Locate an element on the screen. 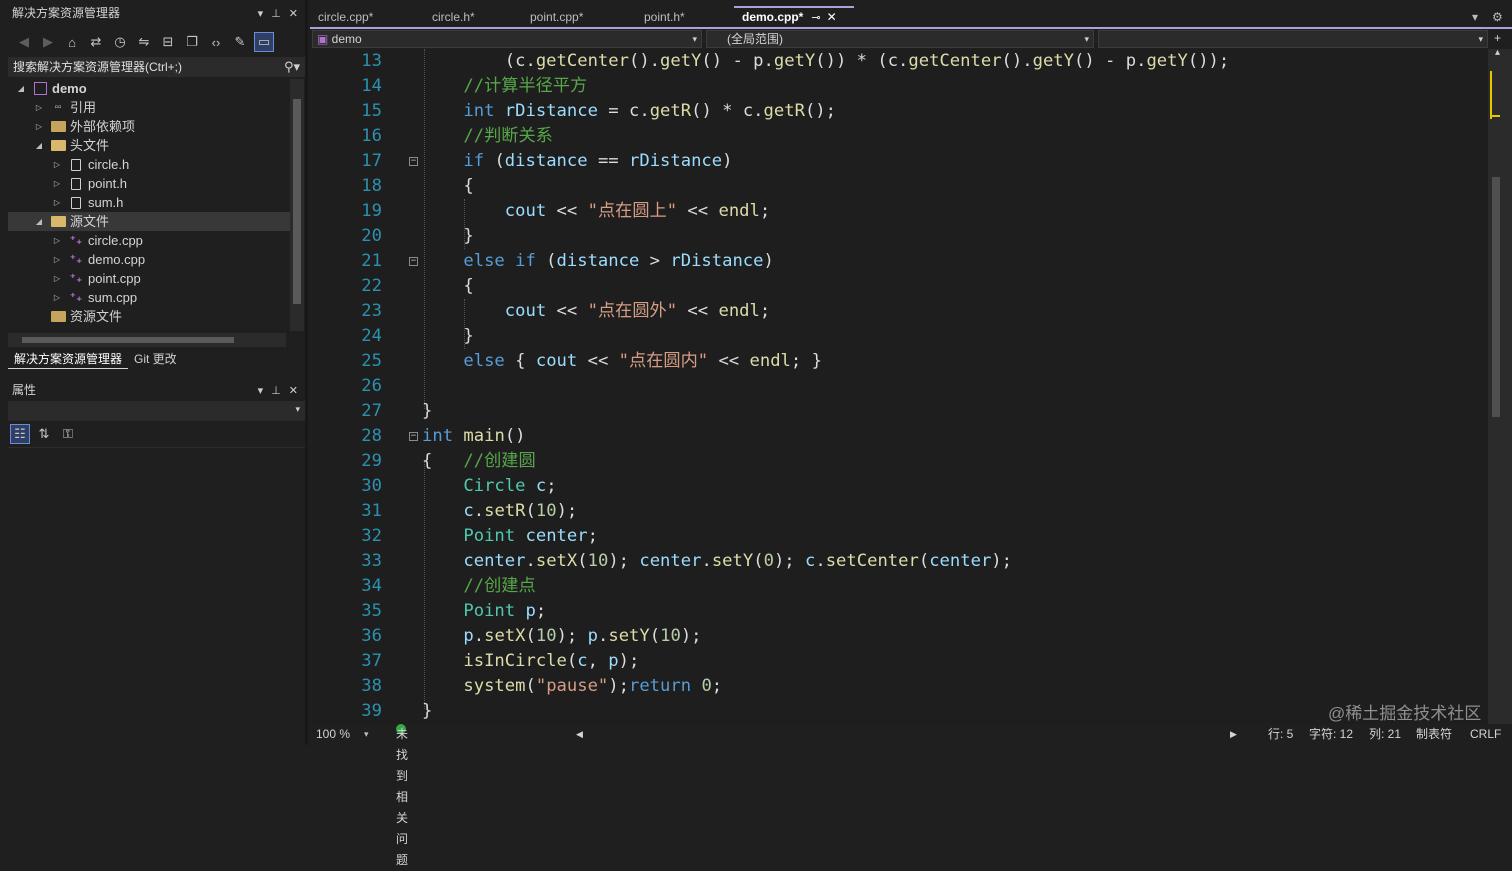 The width and height of the screenshot is (1512, 871). code-line: 34 //创建点 is located at coordinates (900, 586).